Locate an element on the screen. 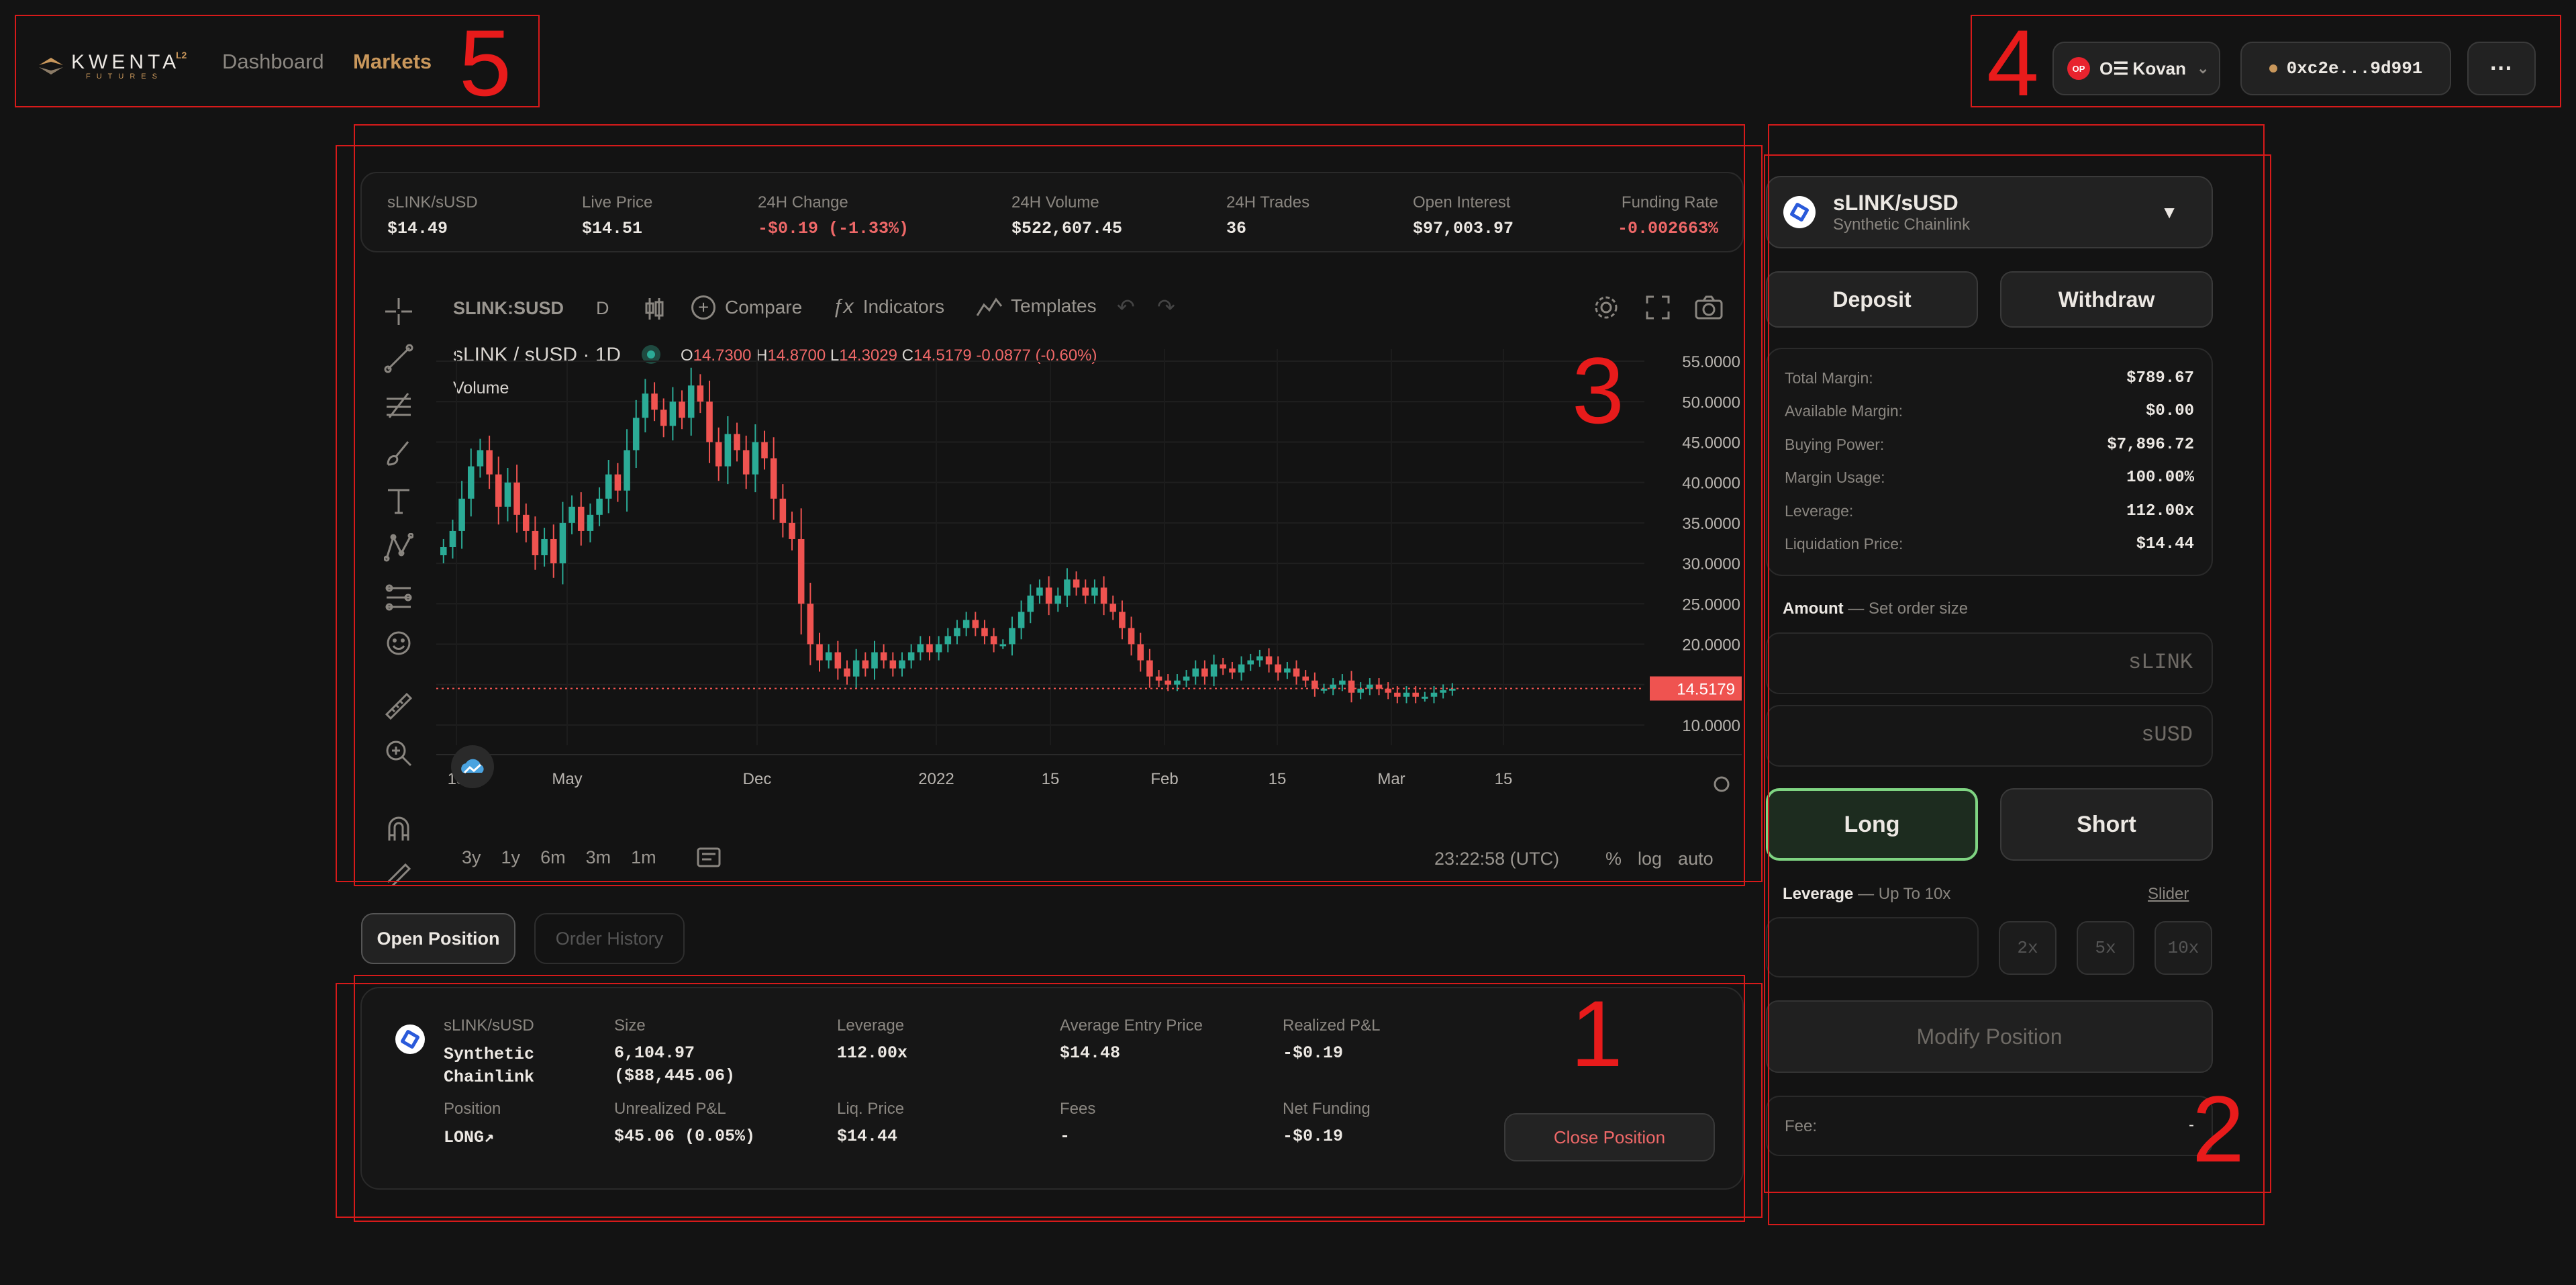  annotation-label-5: 5 is located at coordinates (485, 63).